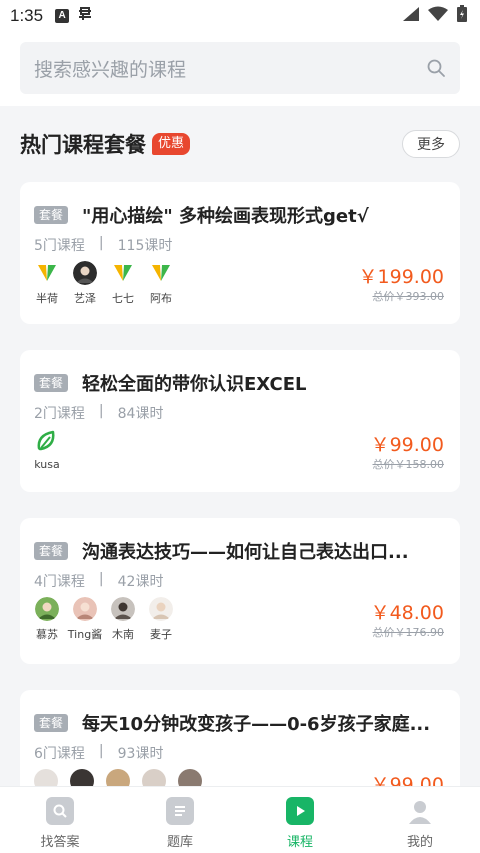  I want to click on course-count: 6门课程, so click(59, 754).